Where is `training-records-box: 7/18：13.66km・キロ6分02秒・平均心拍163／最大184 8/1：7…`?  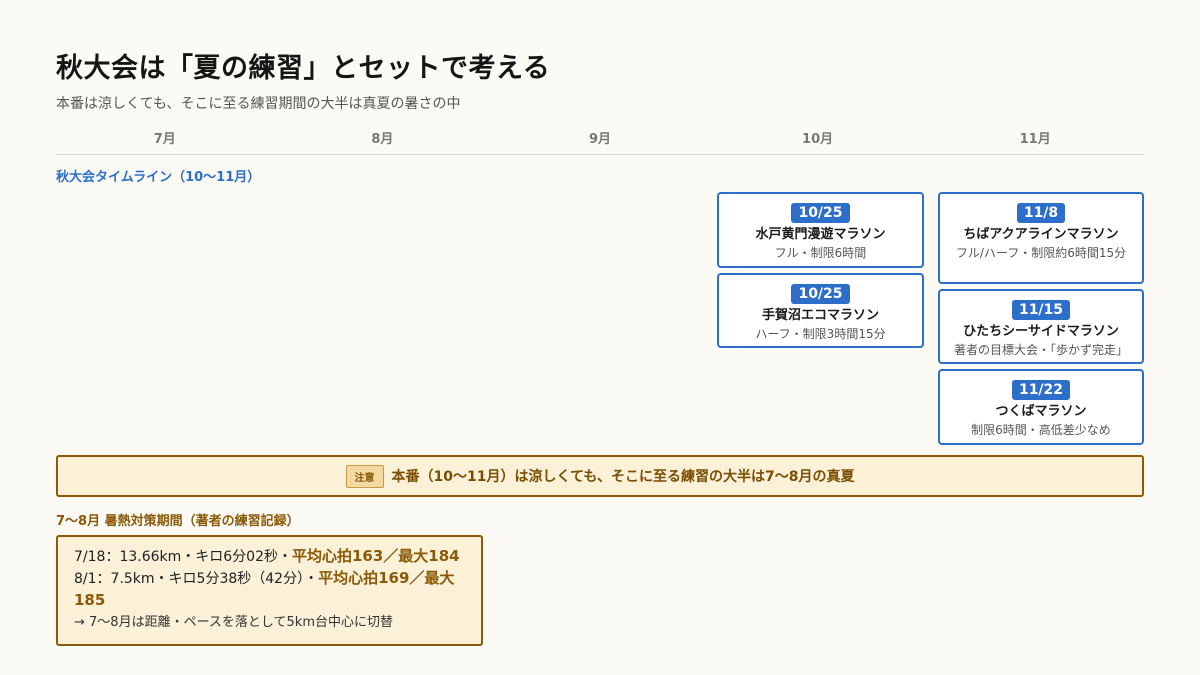
training-records-box: 7/18：13.66km・キロ6分02秒・平均心拍163／最大184 8/1：7… is located at coordinates (269, 590).